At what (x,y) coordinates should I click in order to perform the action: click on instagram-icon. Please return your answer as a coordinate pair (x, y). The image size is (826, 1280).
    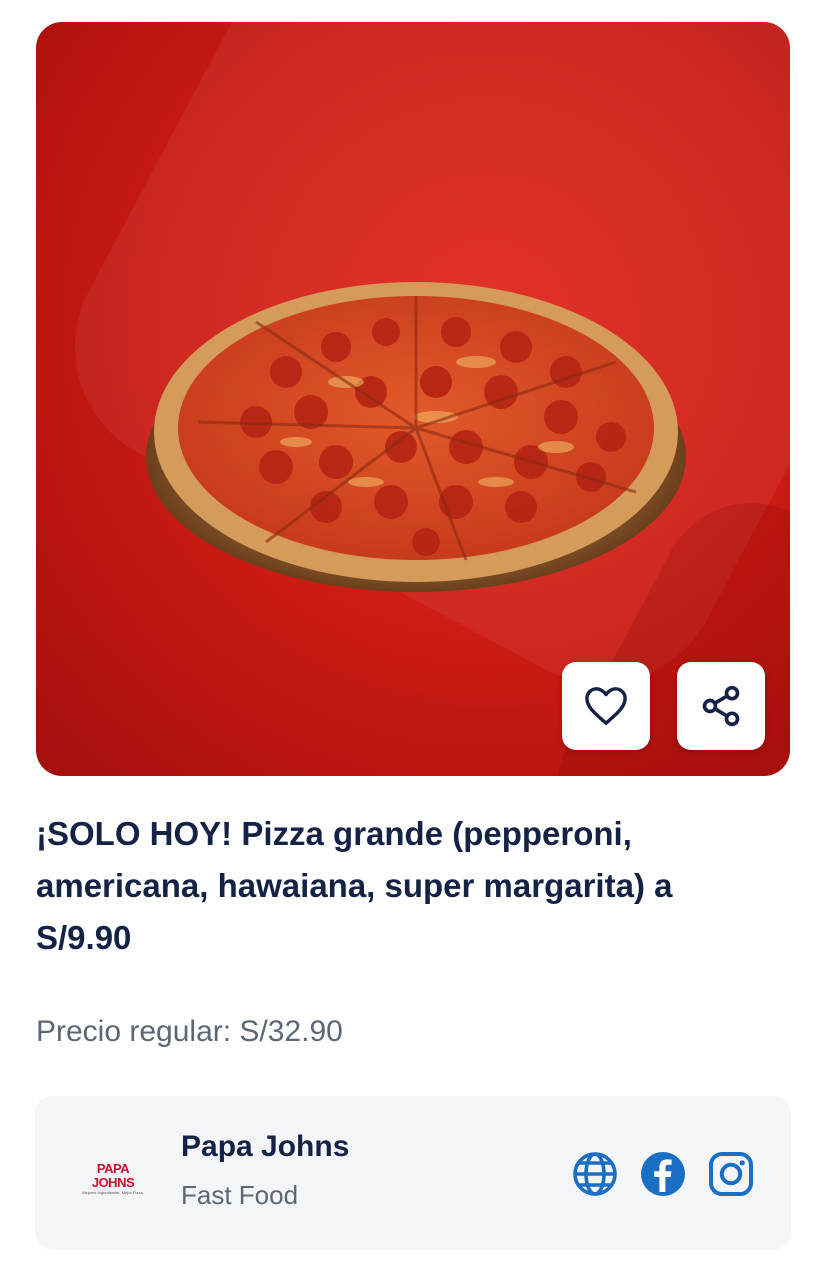
    Looking at the image, I should click on (731, 1174).